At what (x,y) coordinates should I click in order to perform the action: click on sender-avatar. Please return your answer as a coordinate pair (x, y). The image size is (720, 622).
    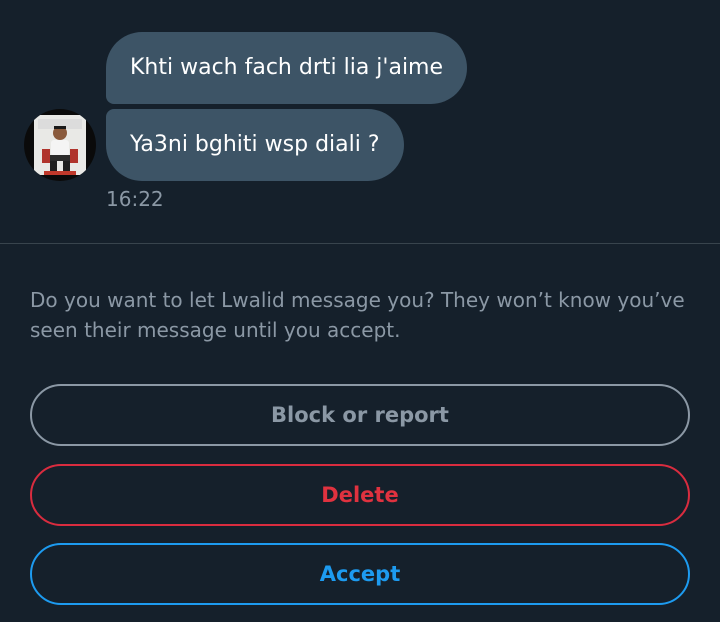
    Looking at the image, I should click on (60, 145).